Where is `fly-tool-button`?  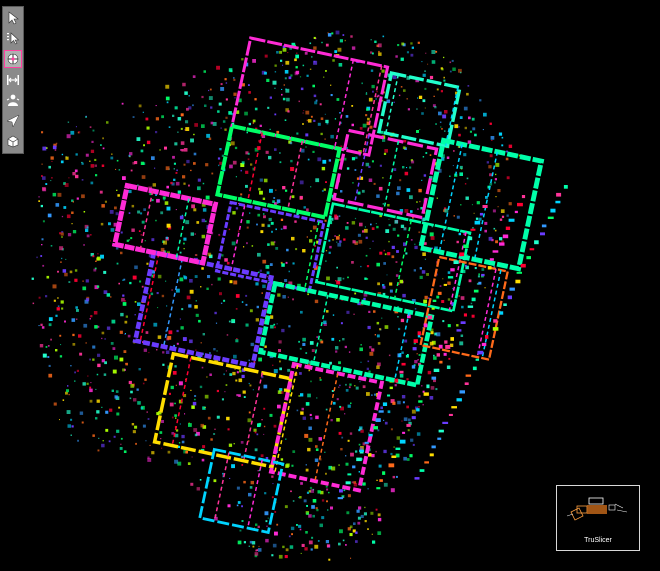
fly-tool-button is located at coordinates (13, 121).